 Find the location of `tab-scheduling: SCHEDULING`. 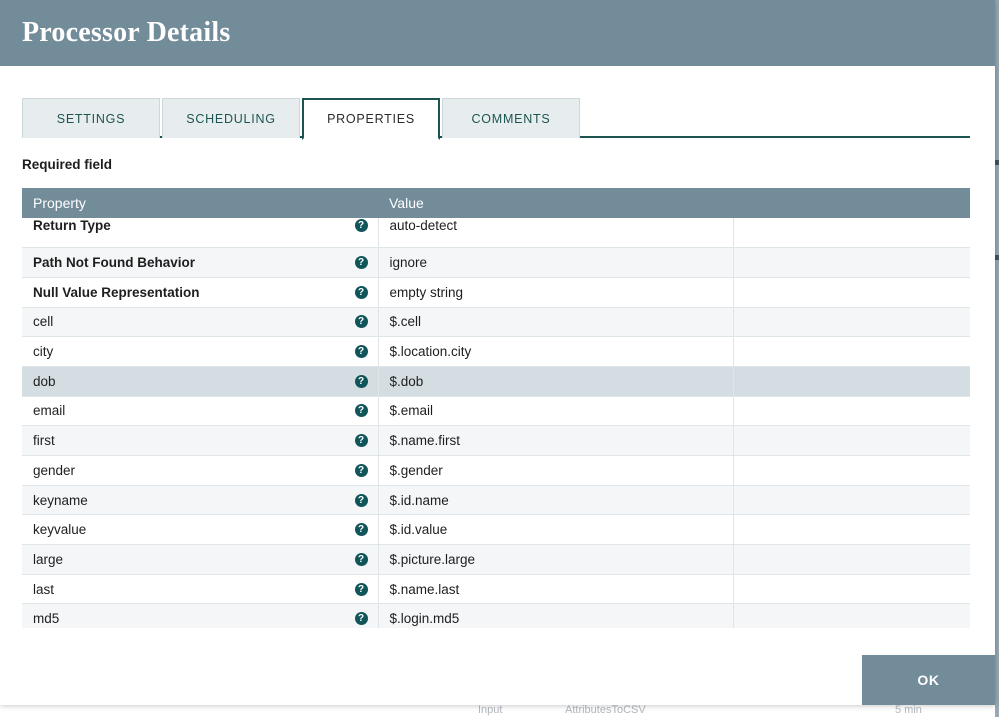

tab-scheduling: SCHEDULING is located at coordinates (231, 118).